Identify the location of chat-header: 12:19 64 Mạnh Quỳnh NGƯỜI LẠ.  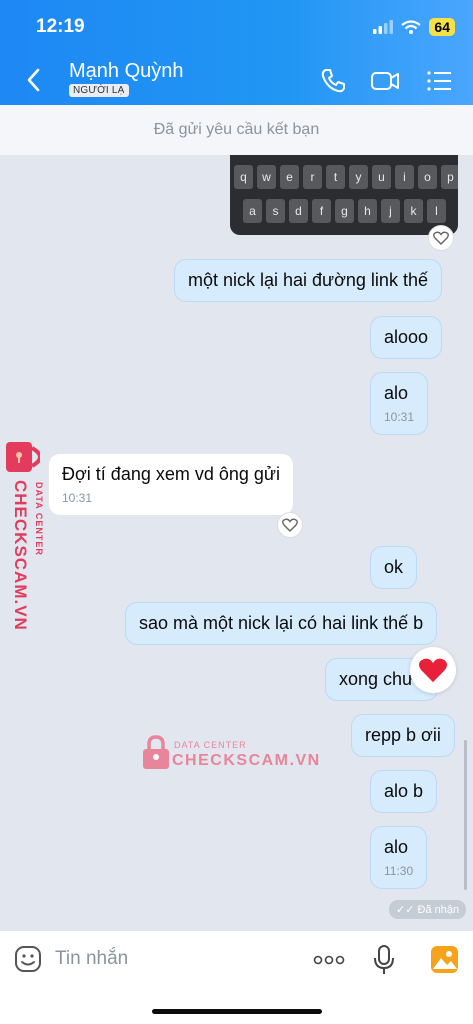
(236, 52).